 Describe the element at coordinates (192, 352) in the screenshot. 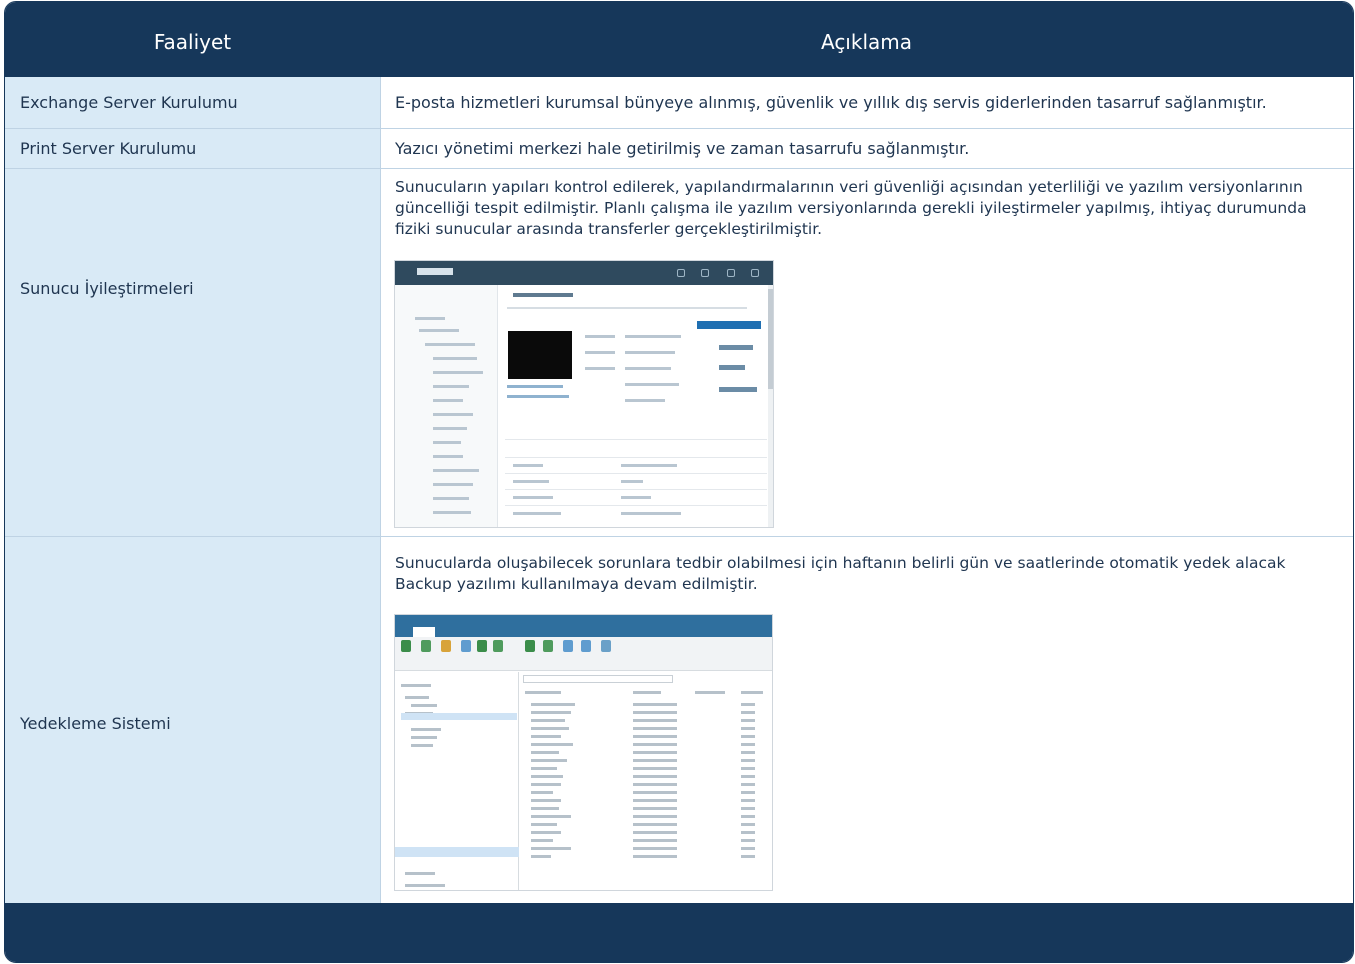

I see `activity-cell: Sunucu İyileştirmeleri` at that location.